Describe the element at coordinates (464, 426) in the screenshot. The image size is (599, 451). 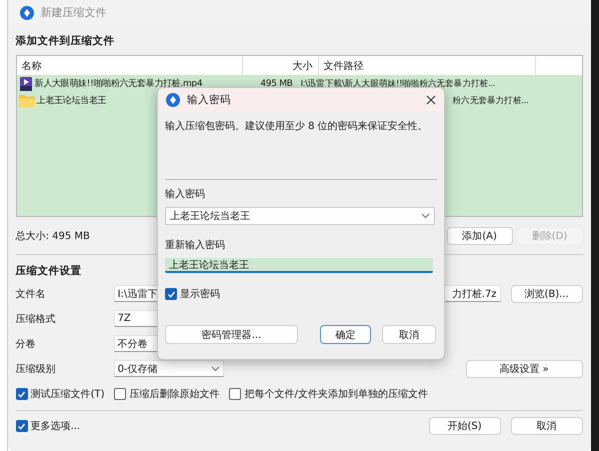
I see `footer-button: 开始(S)` at that location.